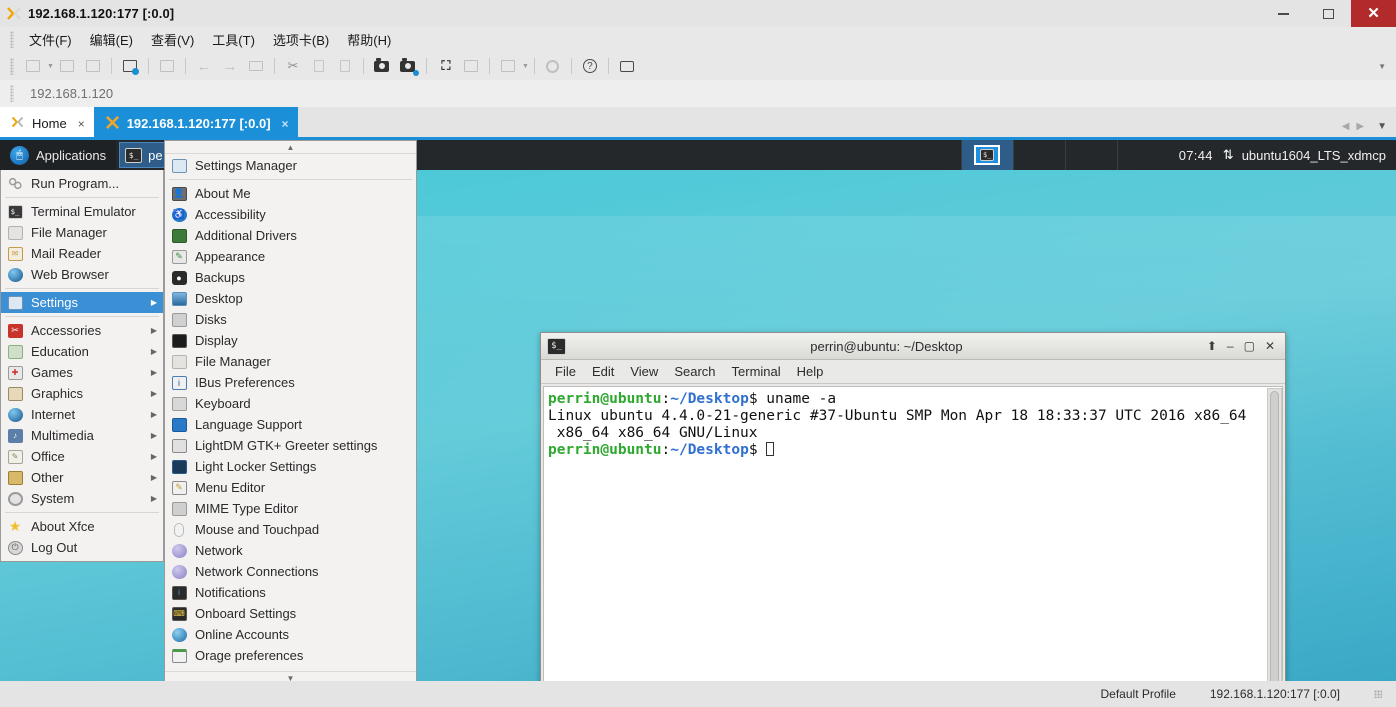 The height and width of the screenshot is (707, 1396). Describe the element at coordinates (565, 371) in the screenshot. I see `terminal-menu-file: File` at that location.